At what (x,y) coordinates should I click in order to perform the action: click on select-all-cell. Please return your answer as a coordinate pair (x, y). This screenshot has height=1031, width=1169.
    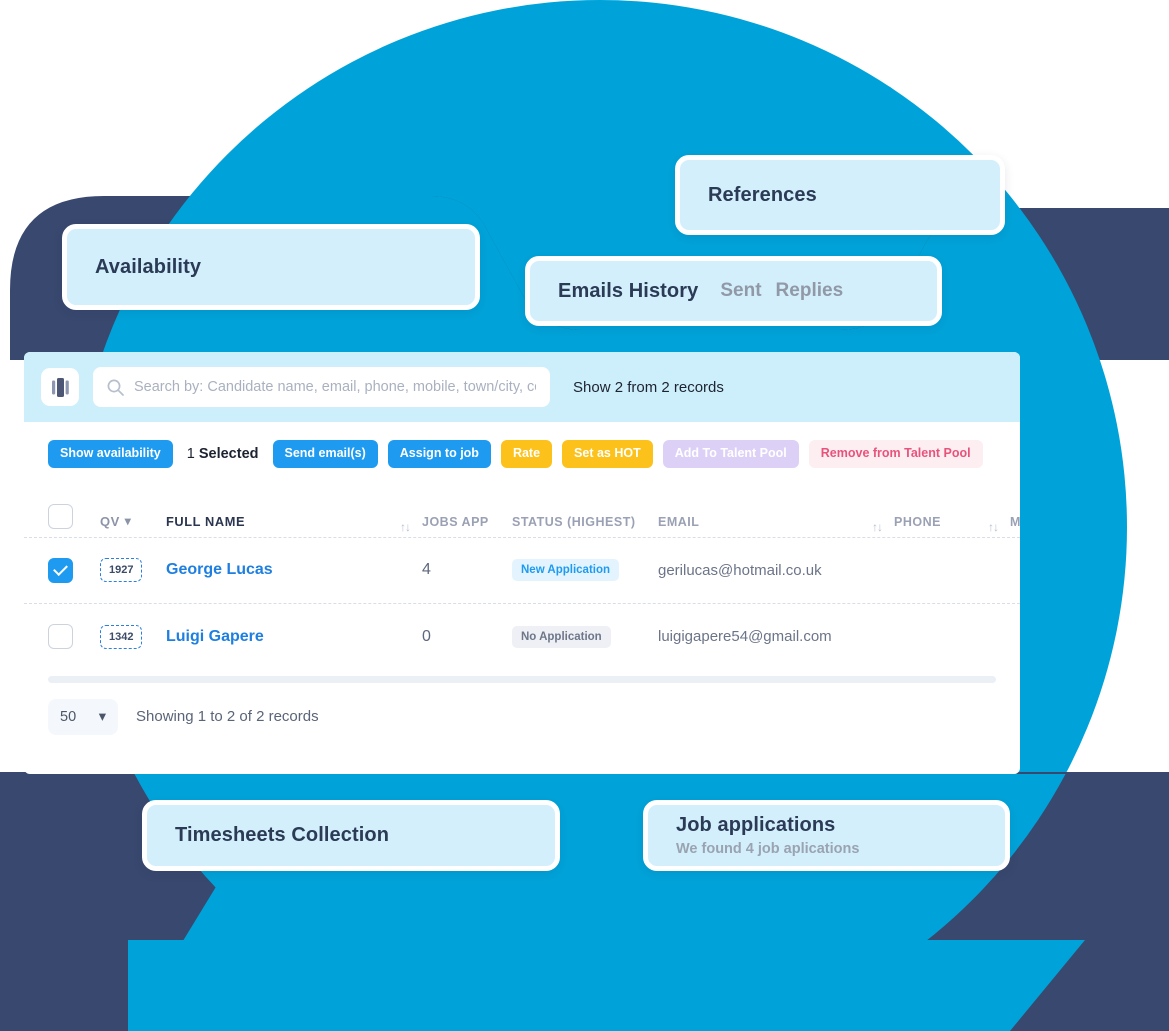
    Looking at the image, I should click on (74, 516).